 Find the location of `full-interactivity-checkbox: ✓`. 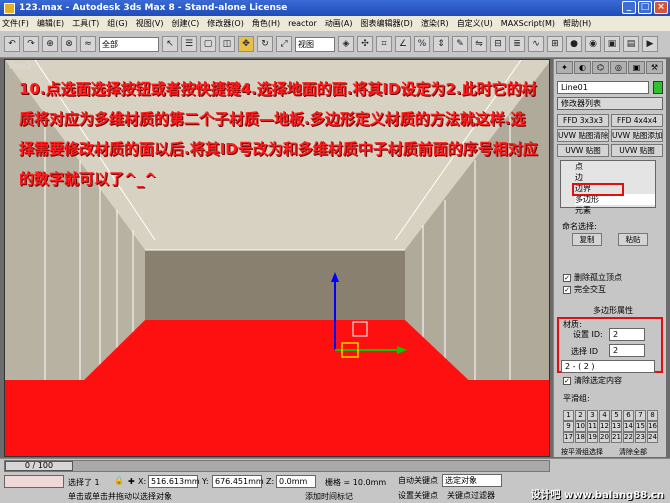

full-interactivity-checkbox: ✓ is located at coordinates (567, 290).